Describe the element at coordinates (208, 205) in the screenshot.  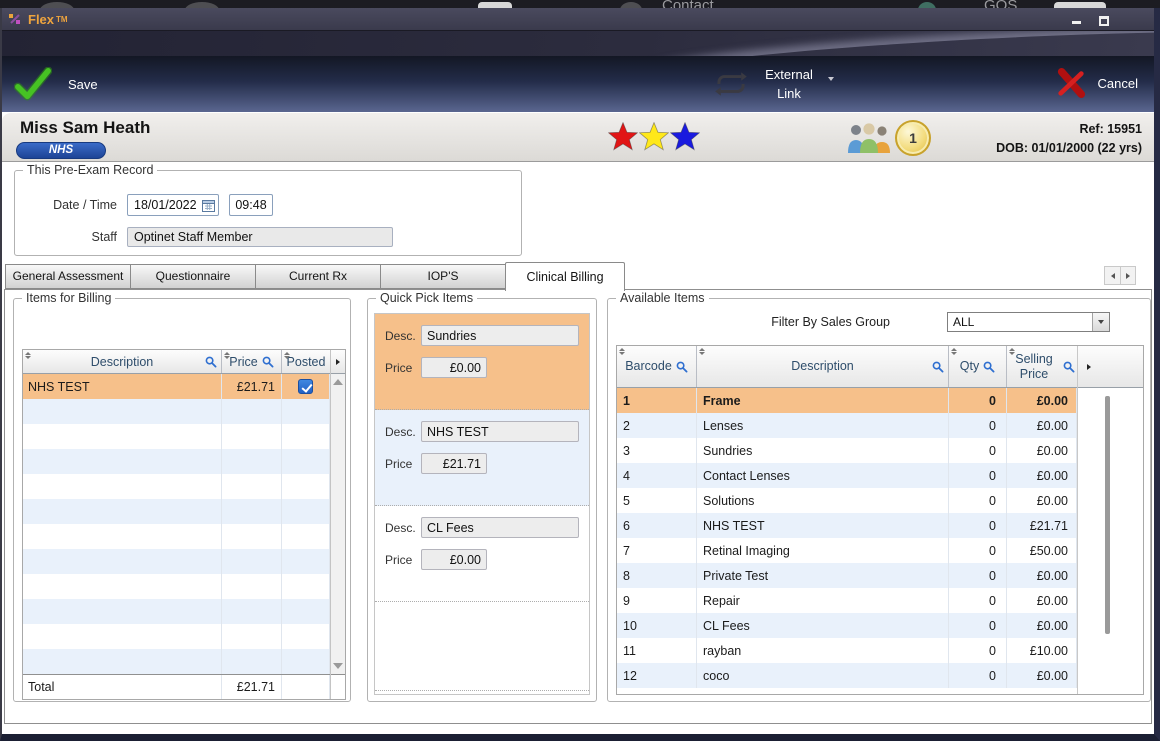
I see `calendar-icon` at that location.